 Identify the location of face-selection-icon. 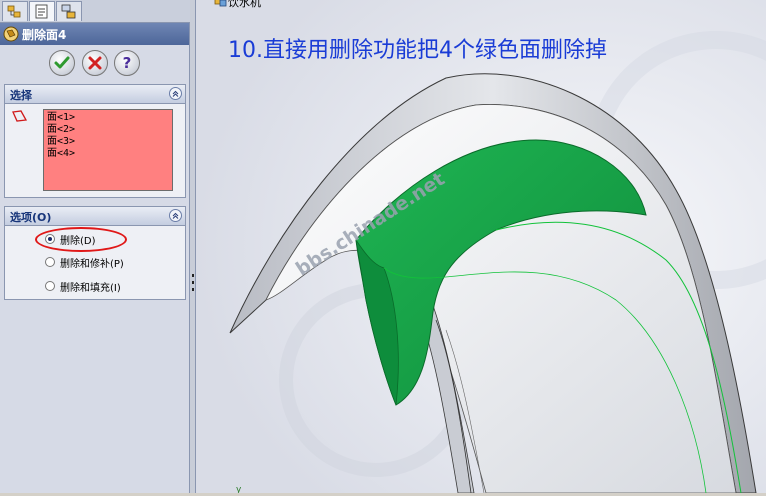
(20, 116).